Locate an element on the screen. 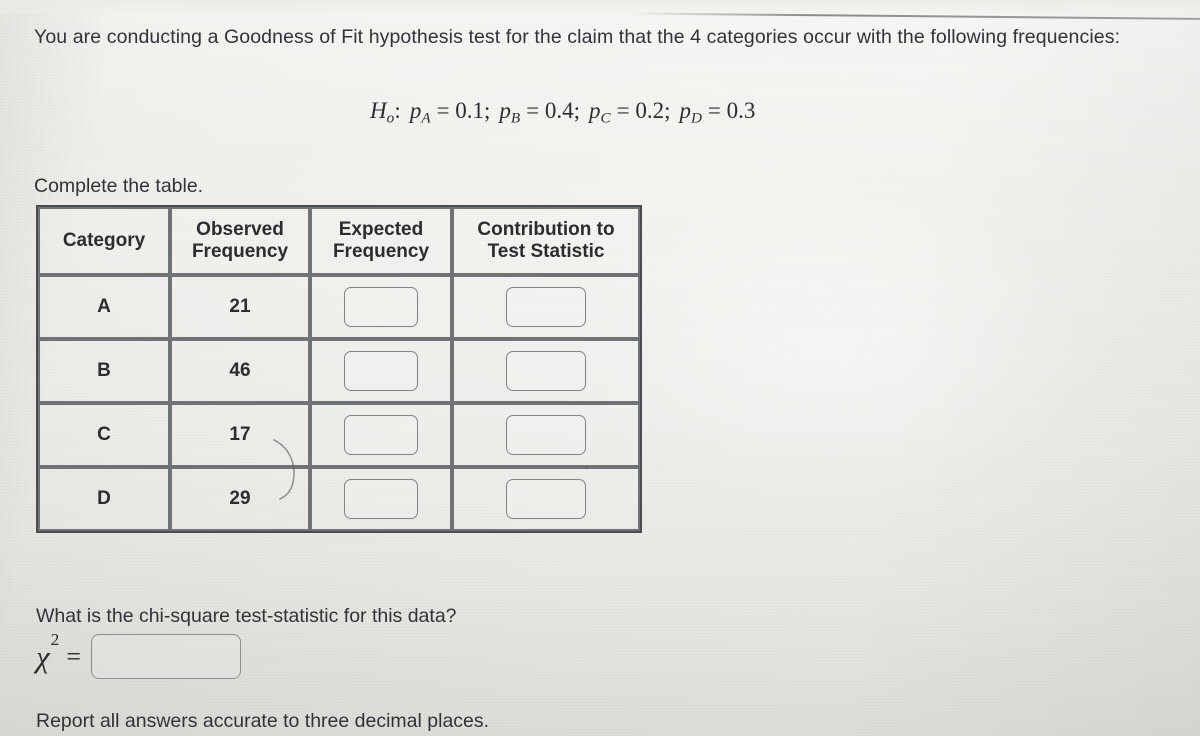 The image size is (1200, 736). header-expected-line-1: Expected is located at coordinates (381, 229).